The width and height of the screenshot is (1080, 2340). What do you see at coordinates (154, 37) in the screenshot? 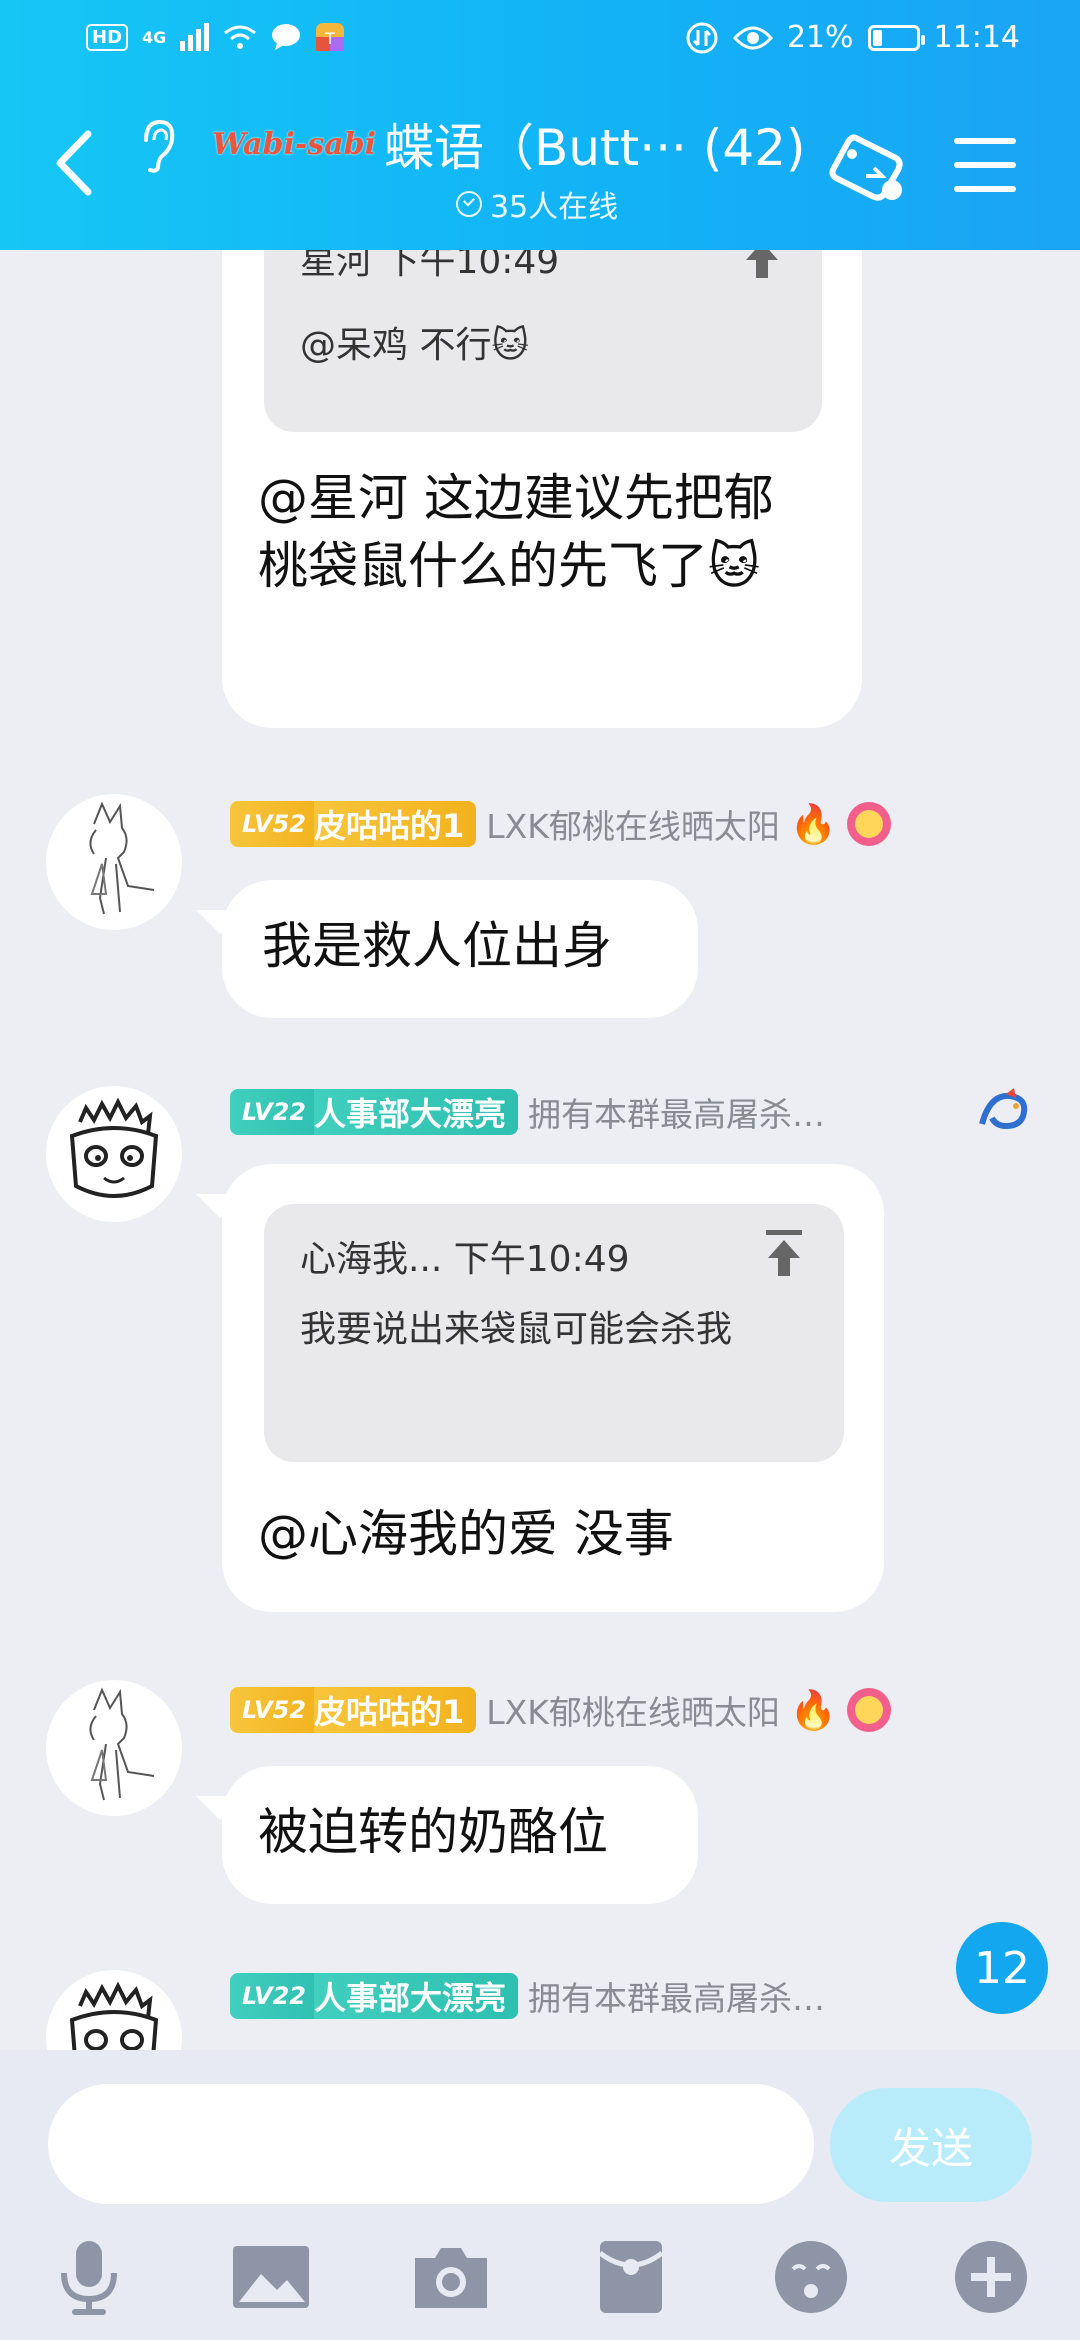
I see `network-type: 4G` at bounding box center [154, 37].